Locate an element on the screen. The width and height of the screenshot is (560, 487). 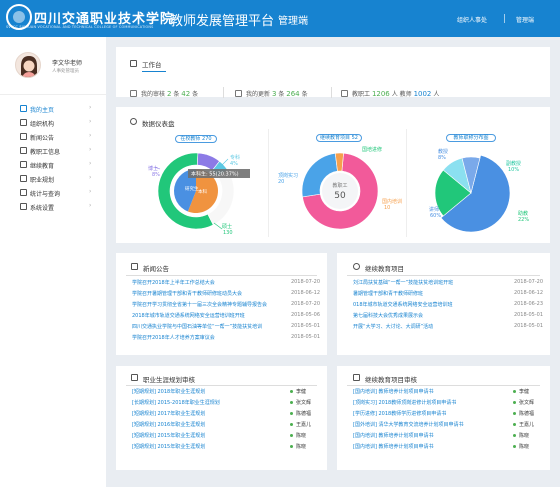
list-item: [国外培训] 清华大学教育交流培养计划项目申请书 王嘉儿 is located at coordinates (448, 425).